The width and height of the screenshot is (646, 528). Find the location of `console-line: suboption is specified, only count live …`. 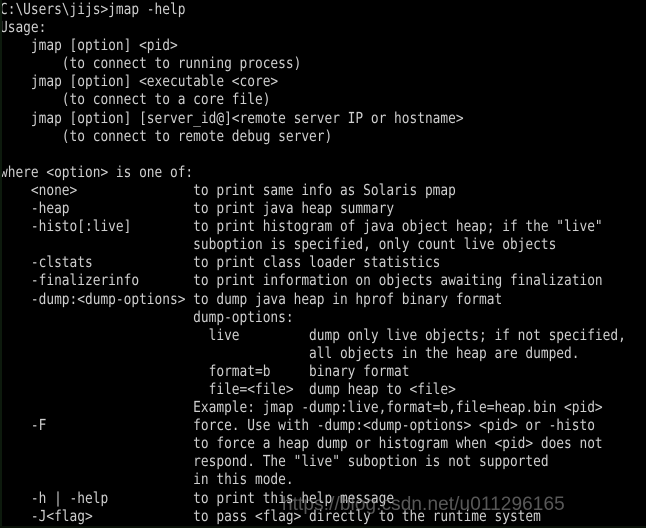

console-line: suboption is specified, only count live … is located at coordinates (278, 244).